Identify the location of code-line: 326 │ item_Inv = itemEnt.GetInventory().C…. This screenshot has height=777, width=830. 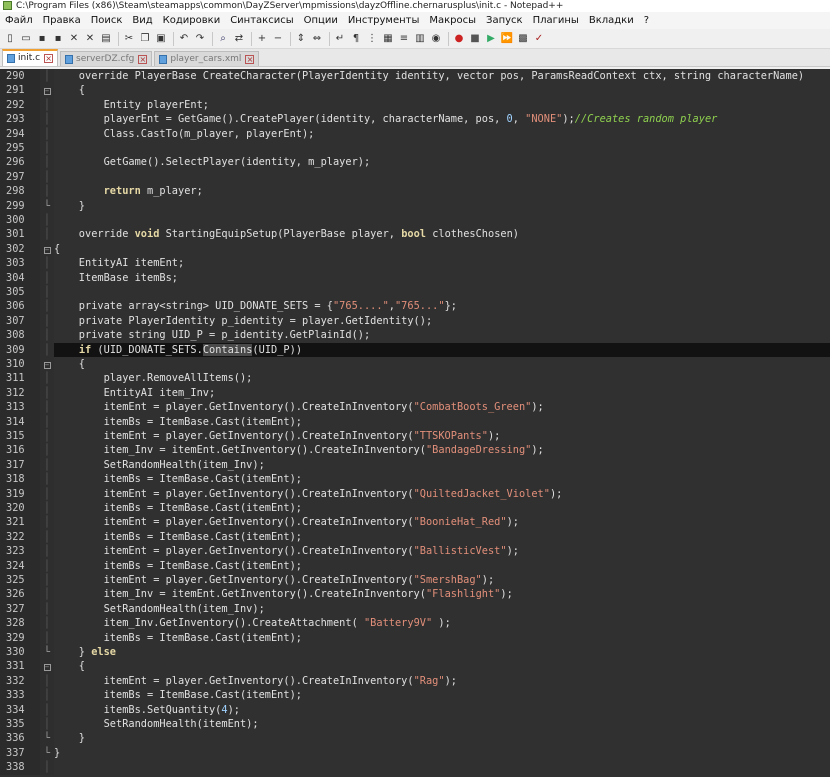
(415, 594).